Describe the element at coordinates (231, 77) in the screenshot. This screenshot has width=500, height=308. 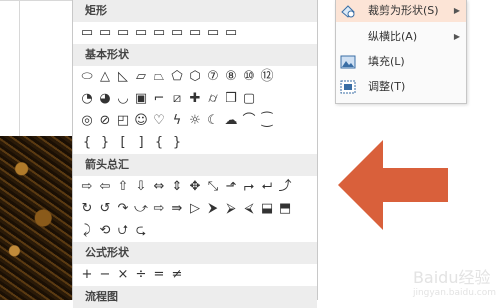
I see `shape-option-icon: ⑧` at that location.